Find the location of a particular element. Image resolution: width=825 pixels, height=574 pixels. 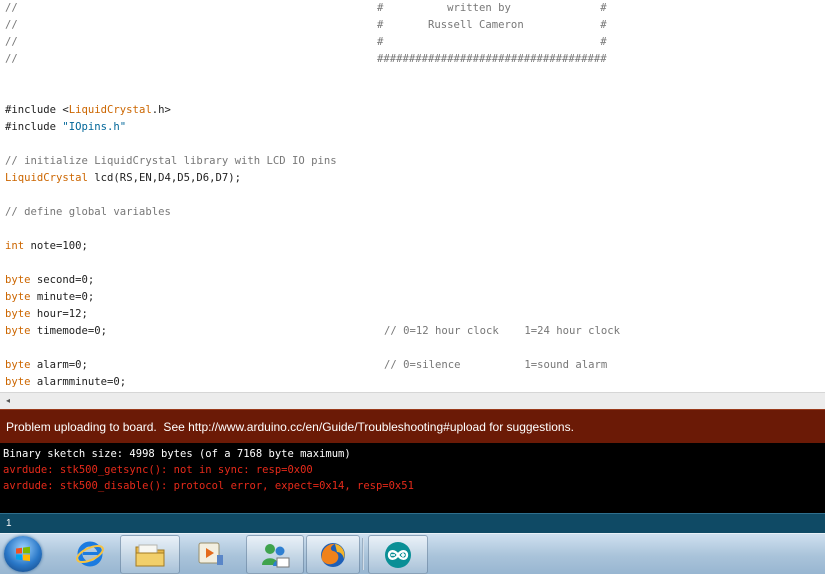

code-line-minute: byte minute=0; is located at coordinates (49, 297).